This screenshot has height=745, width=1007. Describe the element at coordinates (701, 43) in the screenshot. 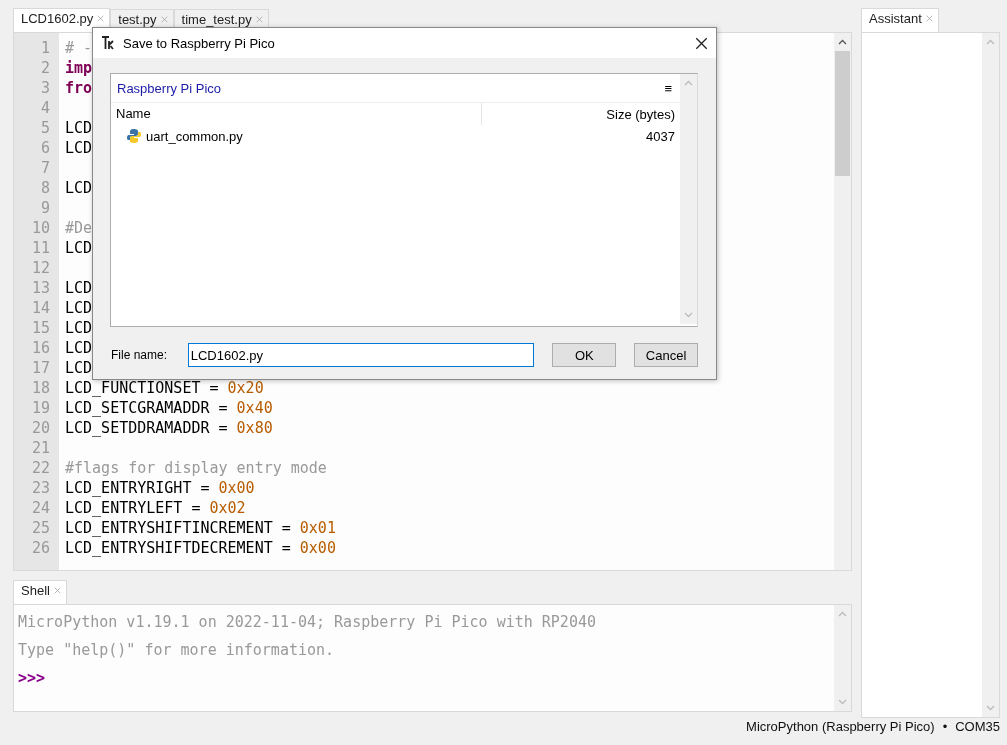

I see `close-icon` at that location.